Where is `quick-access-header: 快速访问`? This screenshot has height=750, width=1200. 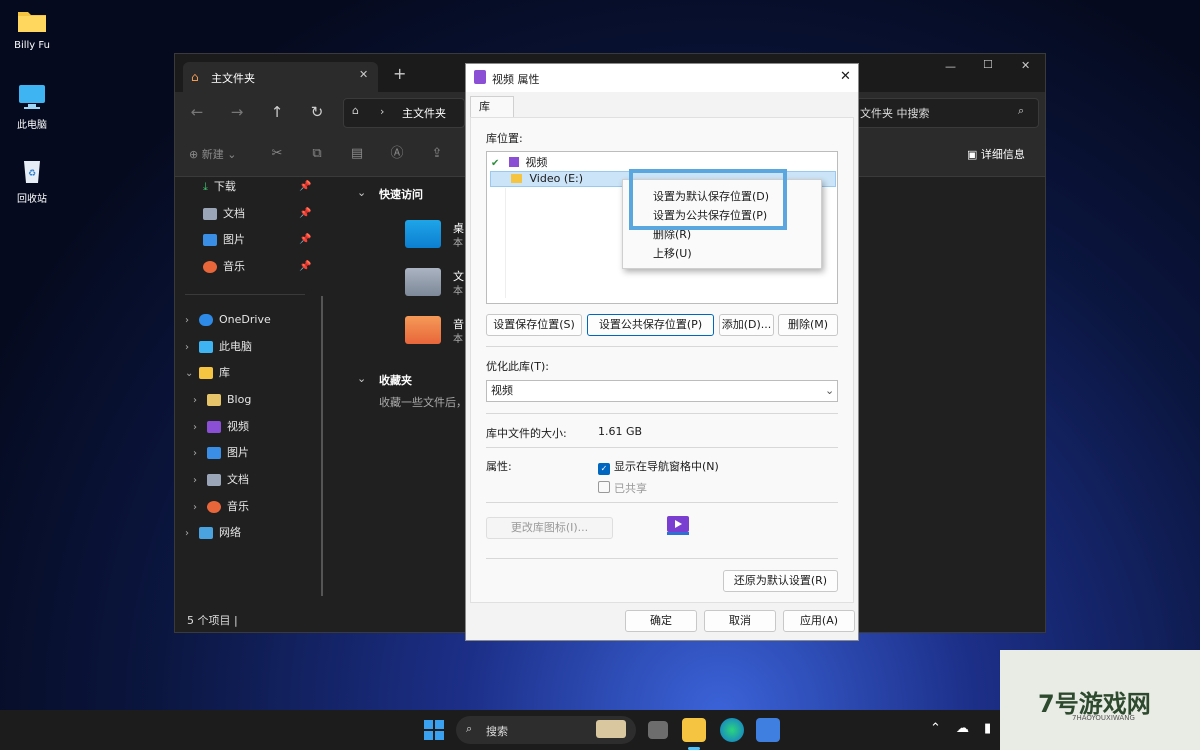
quick-access-header: 快速访问 is located at coordinates (401, 194).